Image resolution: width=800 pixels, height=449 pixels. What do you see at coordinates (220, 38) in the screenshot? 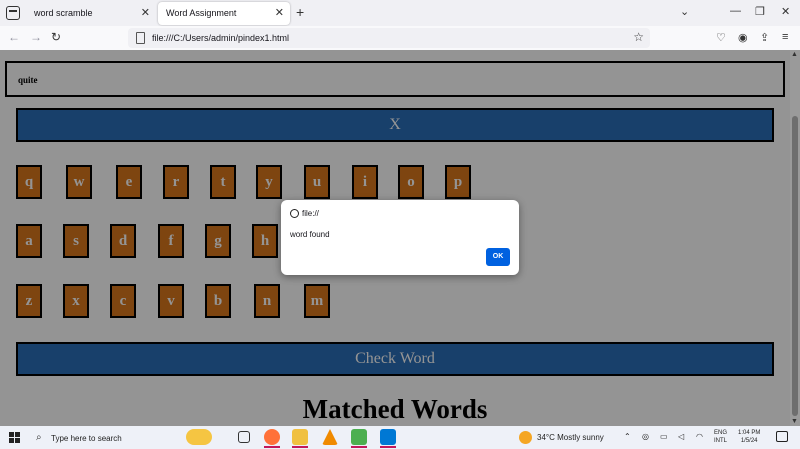
I see `url-text: file:///C:/Users/admin/pindex1.html` at bounding box center [220, 38].